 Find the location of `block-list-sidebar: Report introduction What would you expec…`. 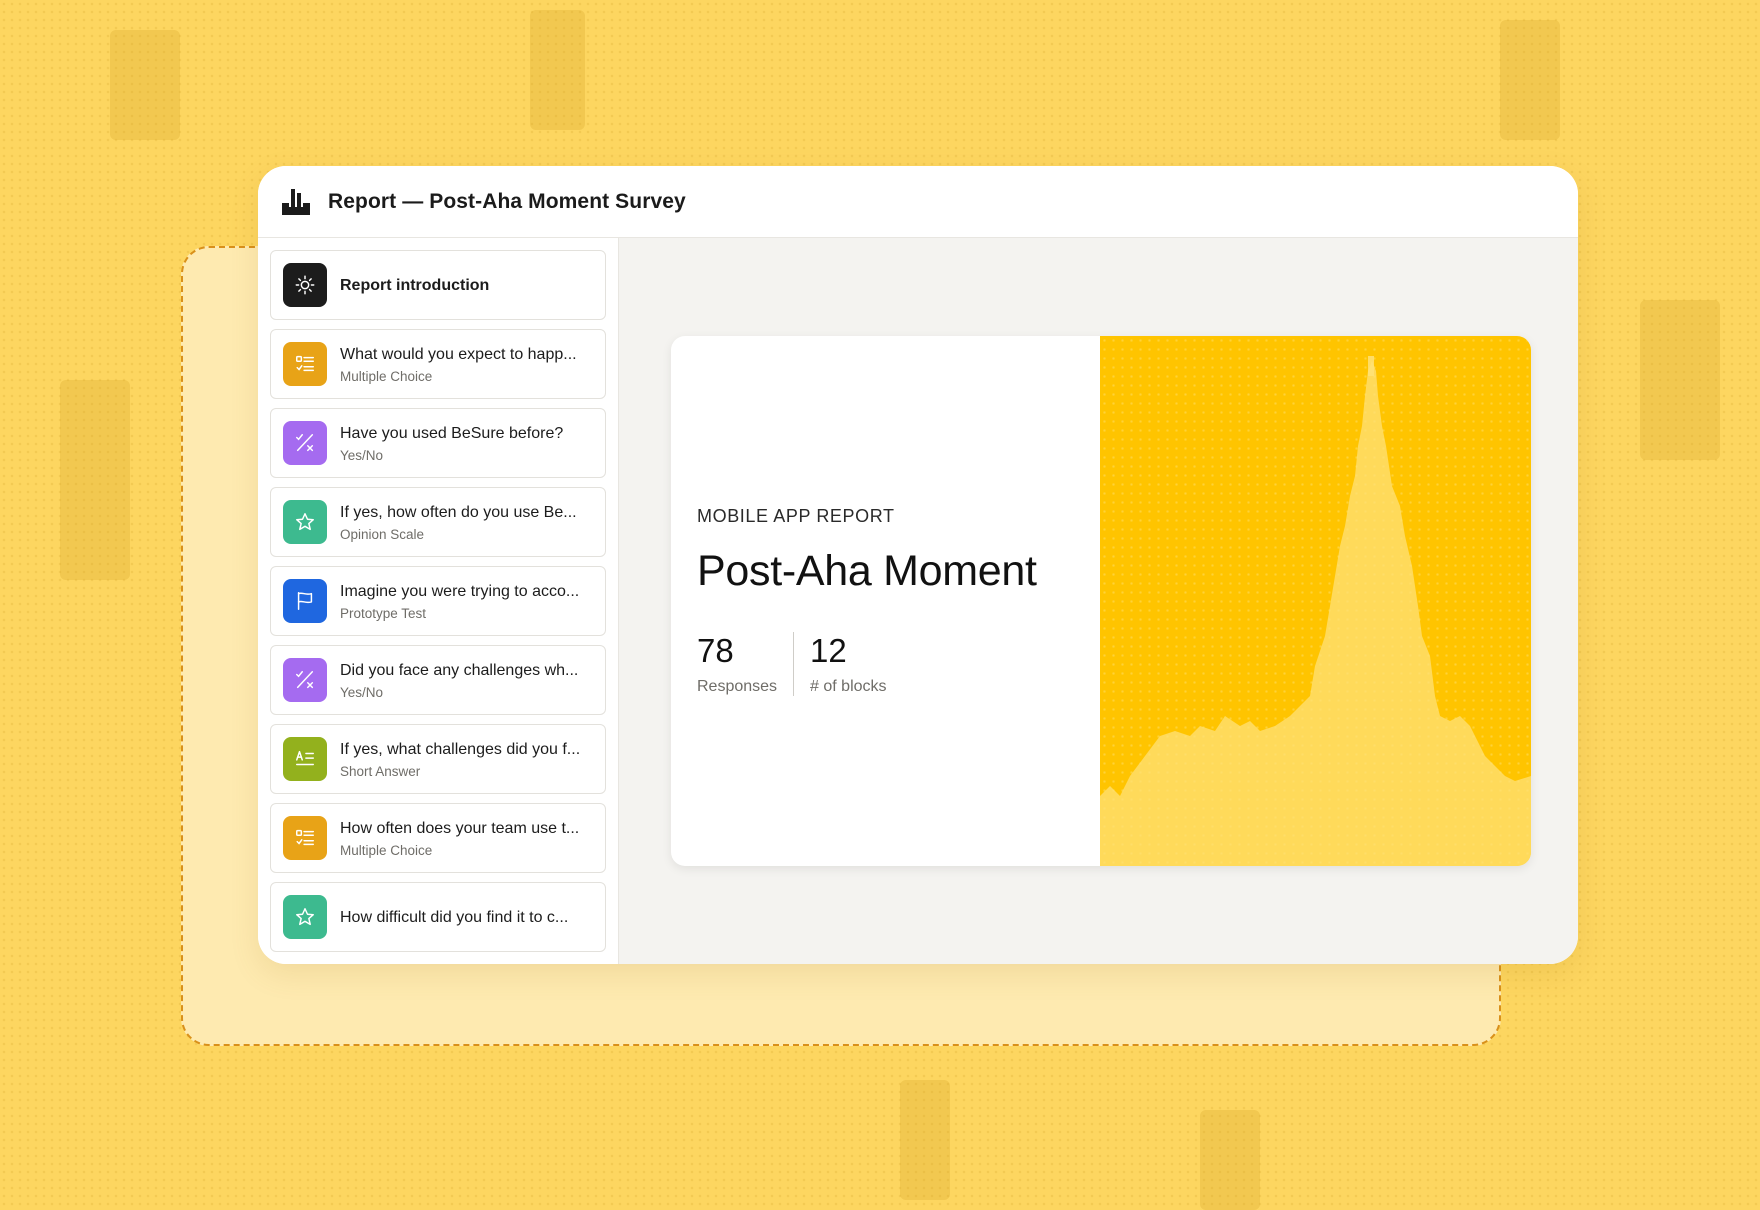

block-list-sidebar: Report introduction What would you expec… is located at coordinates (438, 601).